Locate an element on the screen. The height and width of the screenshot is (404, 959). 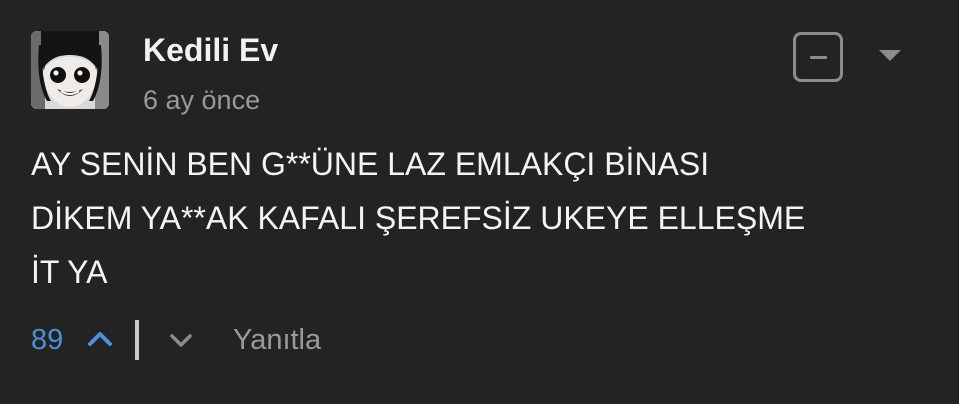
upvote-button is located at coordinates (100, 338).